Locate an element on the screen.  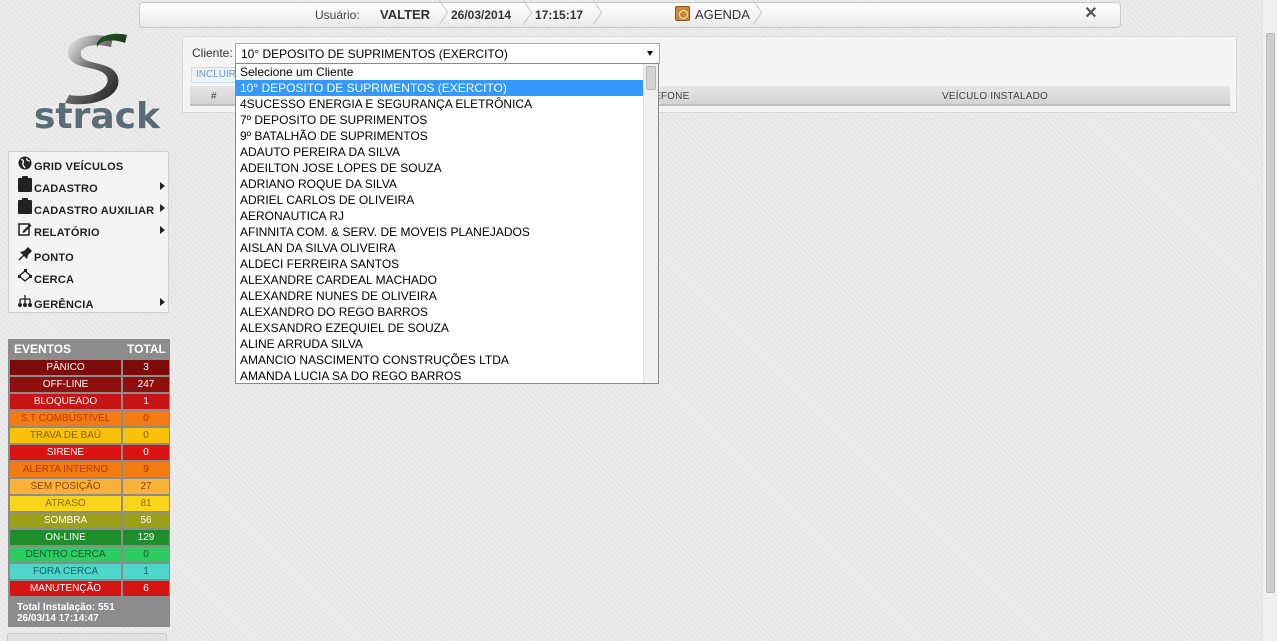
dropdown-option: Selecione um Cliente is located at coordinates (440, 72).